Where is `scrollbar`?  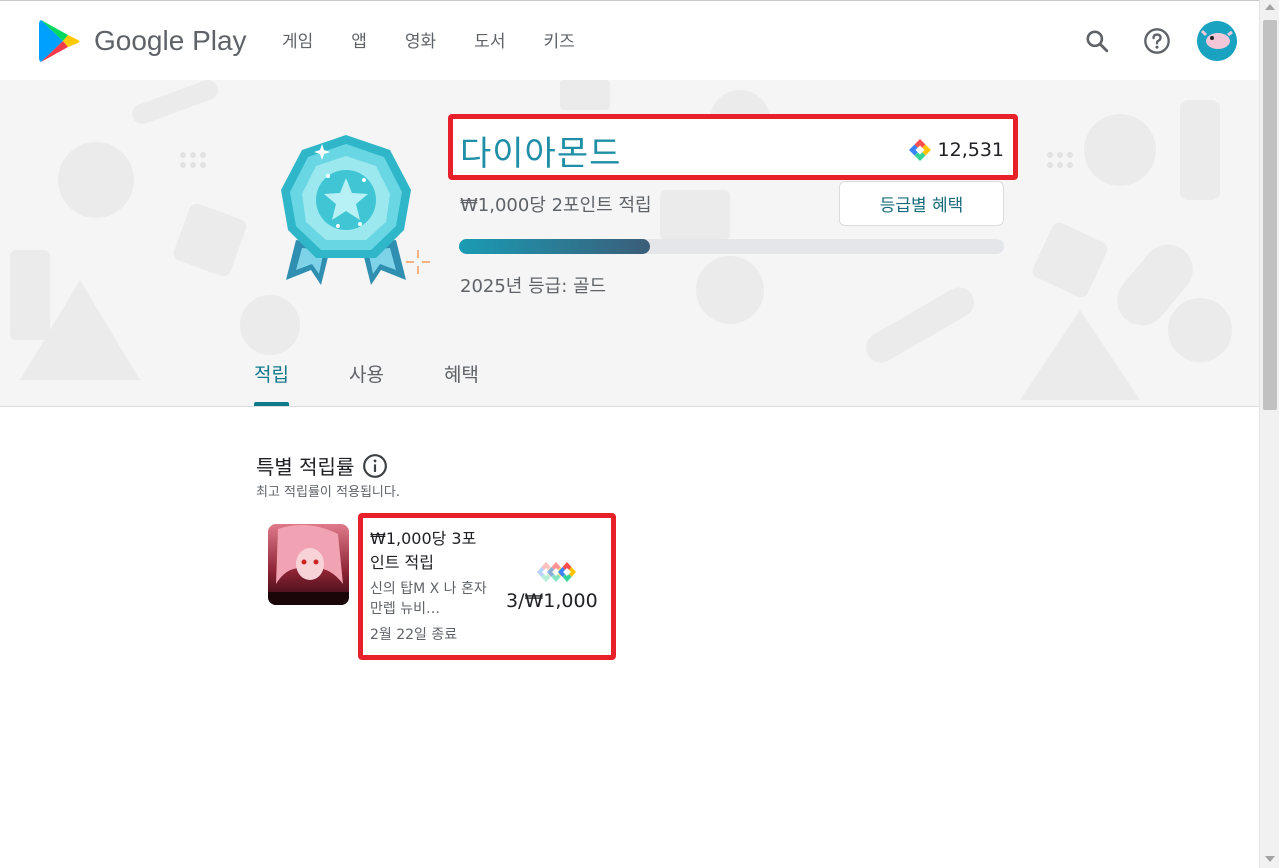 scrollbar is located at coordinates (1269, 434).